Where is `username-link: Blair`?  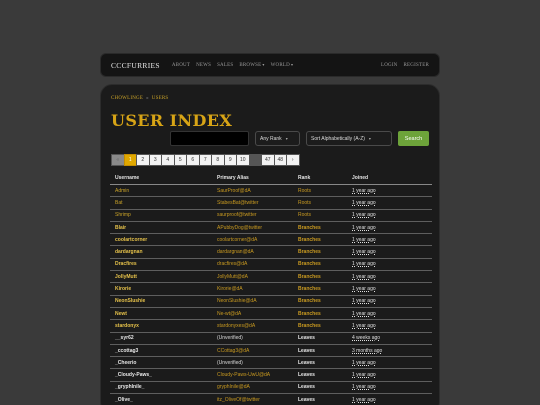
username-link: Blair is located at coordinates (163, 228).